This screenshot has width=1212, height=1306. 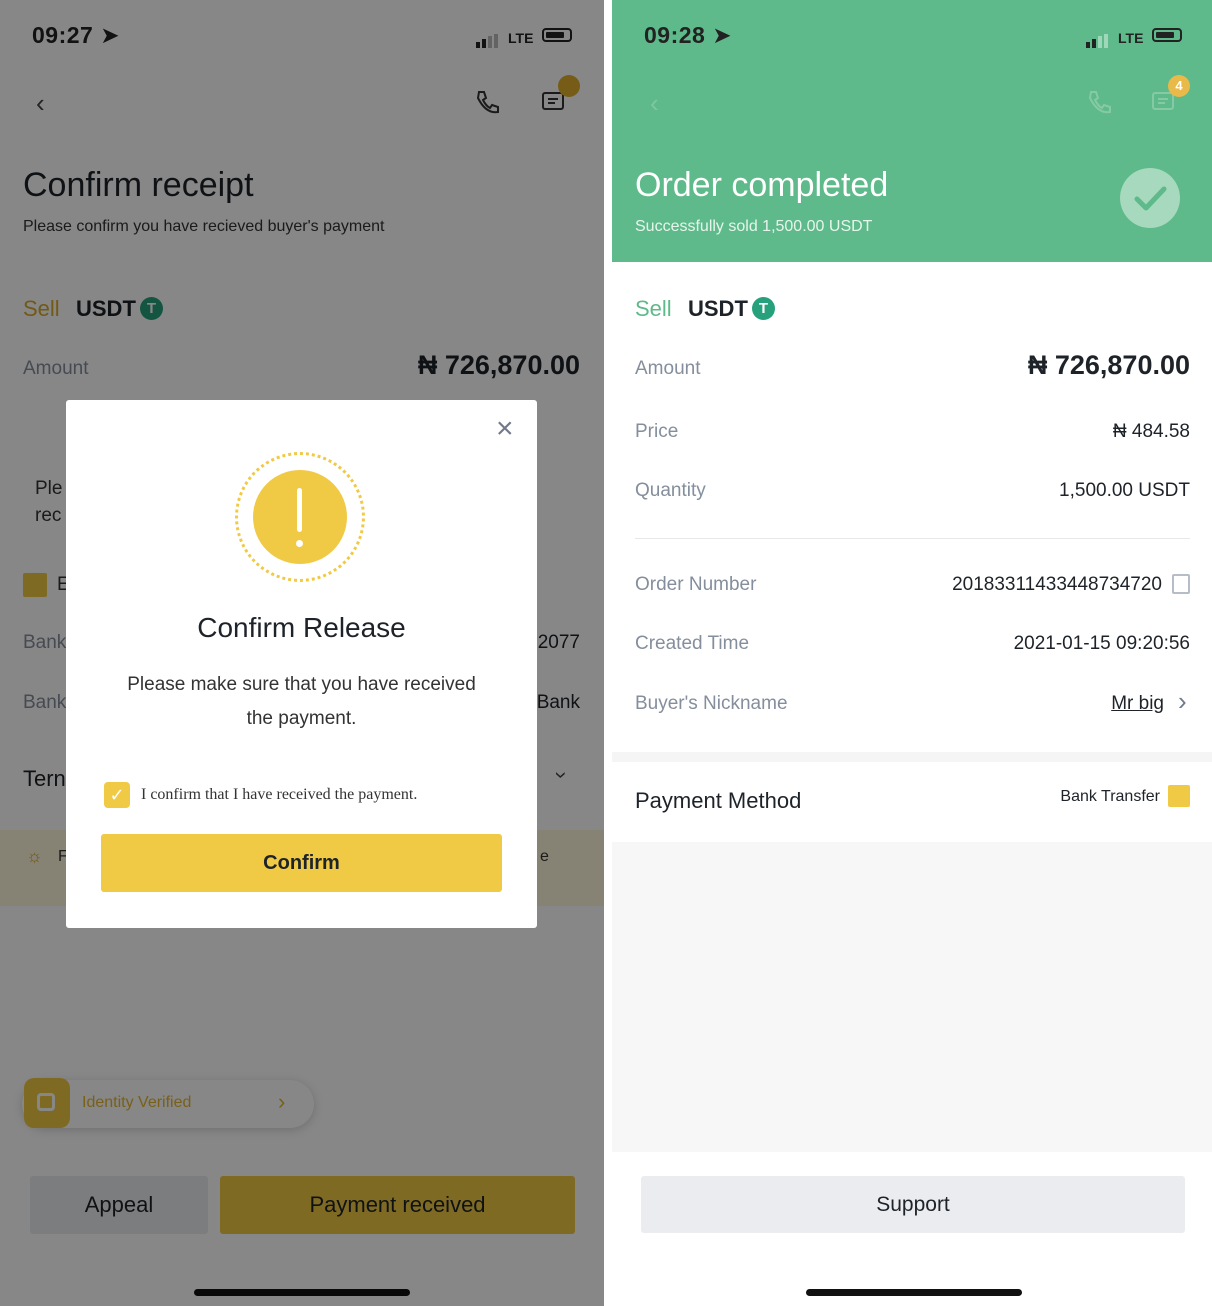 I want to click on close-icon: ×, so click(x=505, y=429).